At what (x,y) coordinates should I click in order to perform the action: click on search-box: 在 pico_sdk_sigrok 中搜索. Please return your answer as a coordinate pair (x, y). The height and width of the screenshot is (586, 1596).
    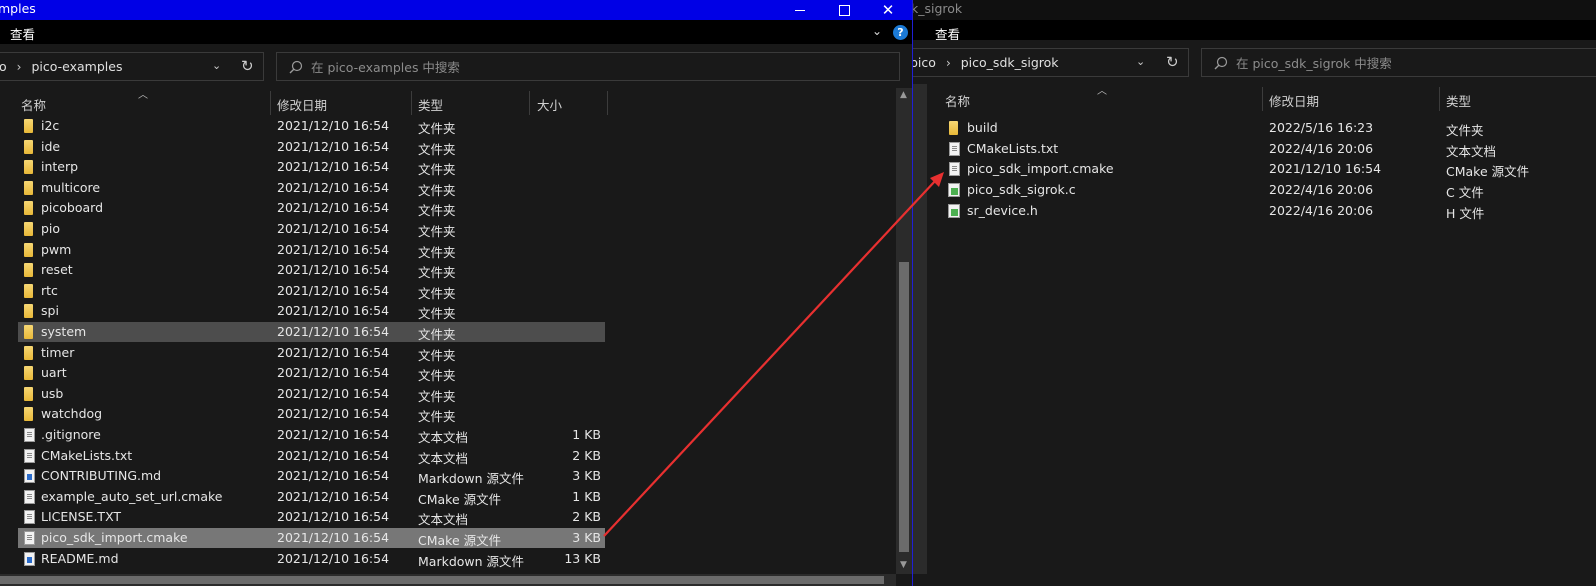
    Looking at the image, I should click on (1398, 62).